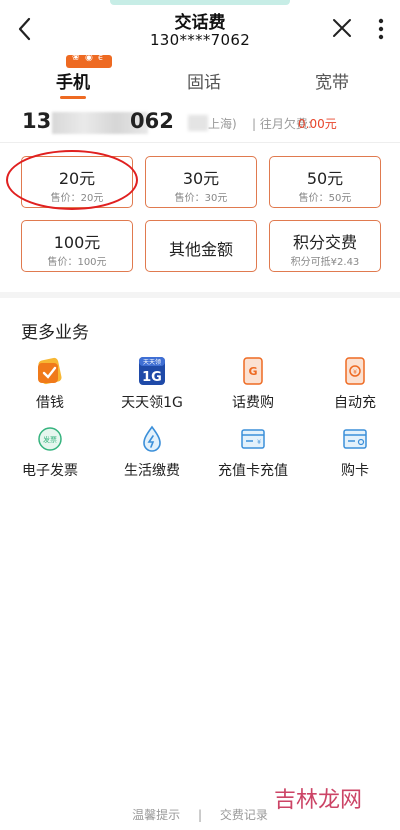 This screenshot has width=400, height=830. What do you see at coordinates (355, 403) in the screenshot?
I see `service-label: 自动充` at bounding box center [355, 403].